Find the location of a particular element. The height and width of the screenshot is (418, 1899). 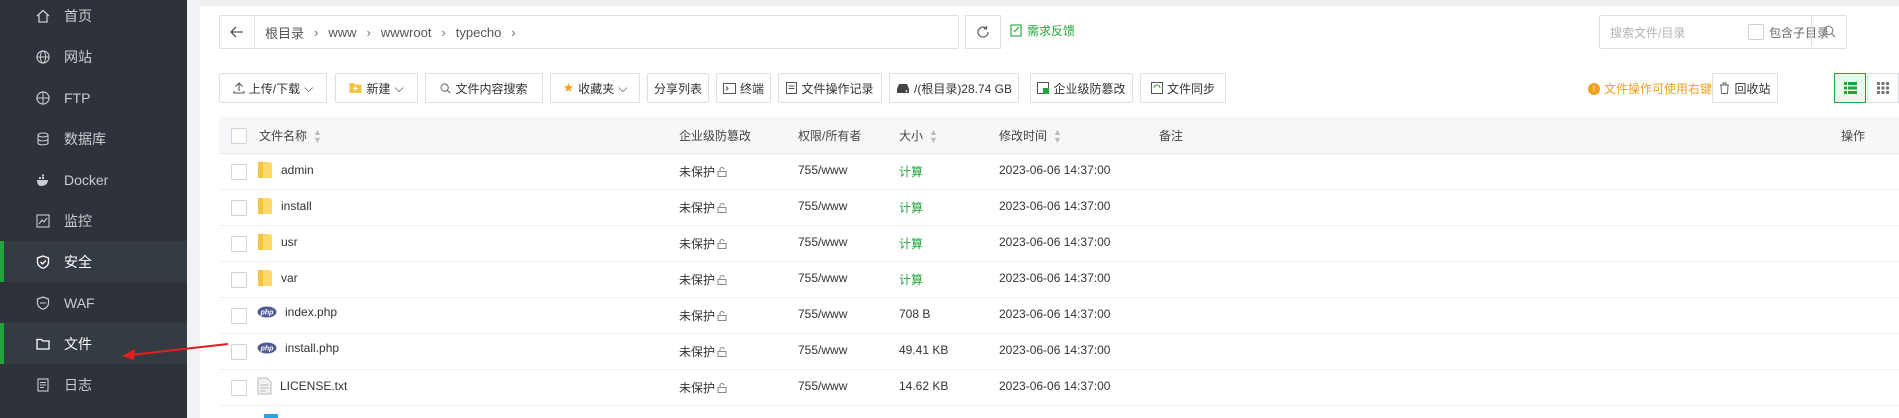

file-name-cell: php install.php is located at coordinates (298, 348).